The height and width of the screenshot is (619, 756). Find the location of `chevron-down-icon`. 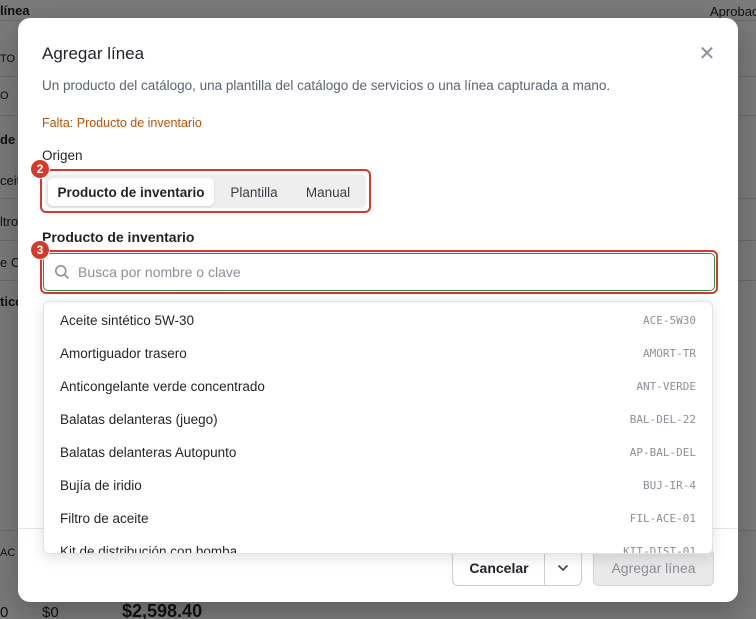

chevron-down-icon is located at coordinates (563, 567).